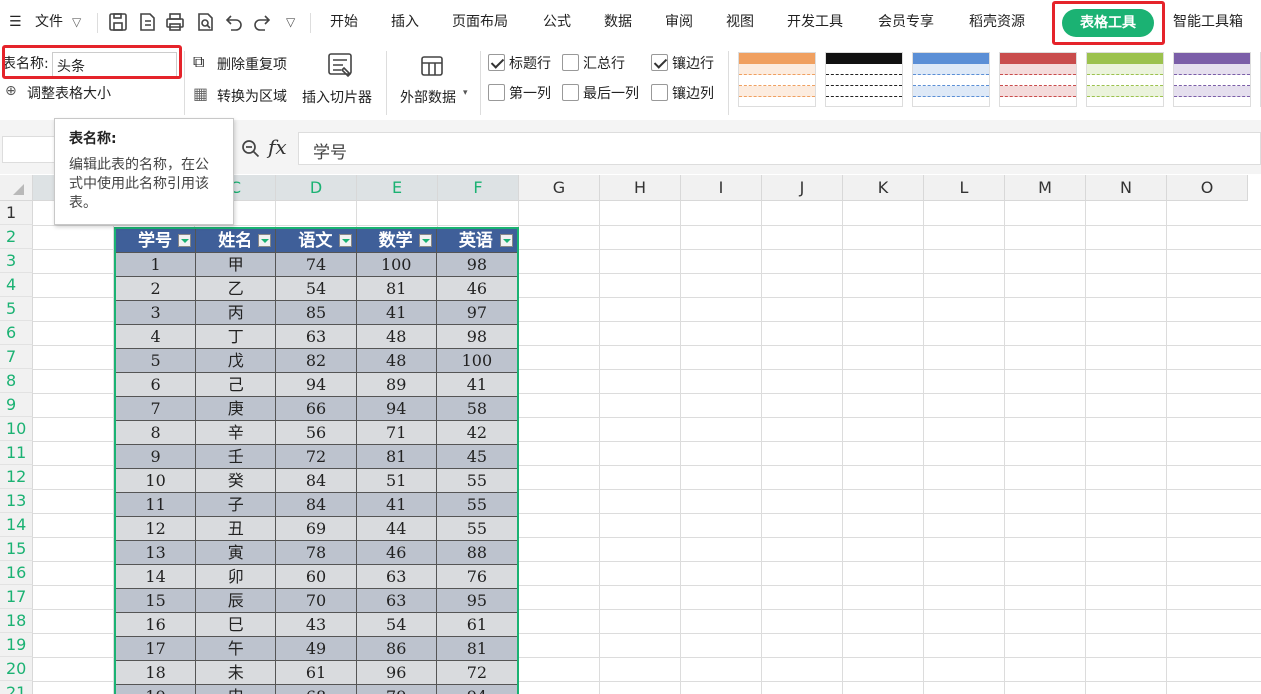 Image resolution: width=1261 pixels, height=694 pixels. I want to click on table-cell: 3, so click(156, 313).